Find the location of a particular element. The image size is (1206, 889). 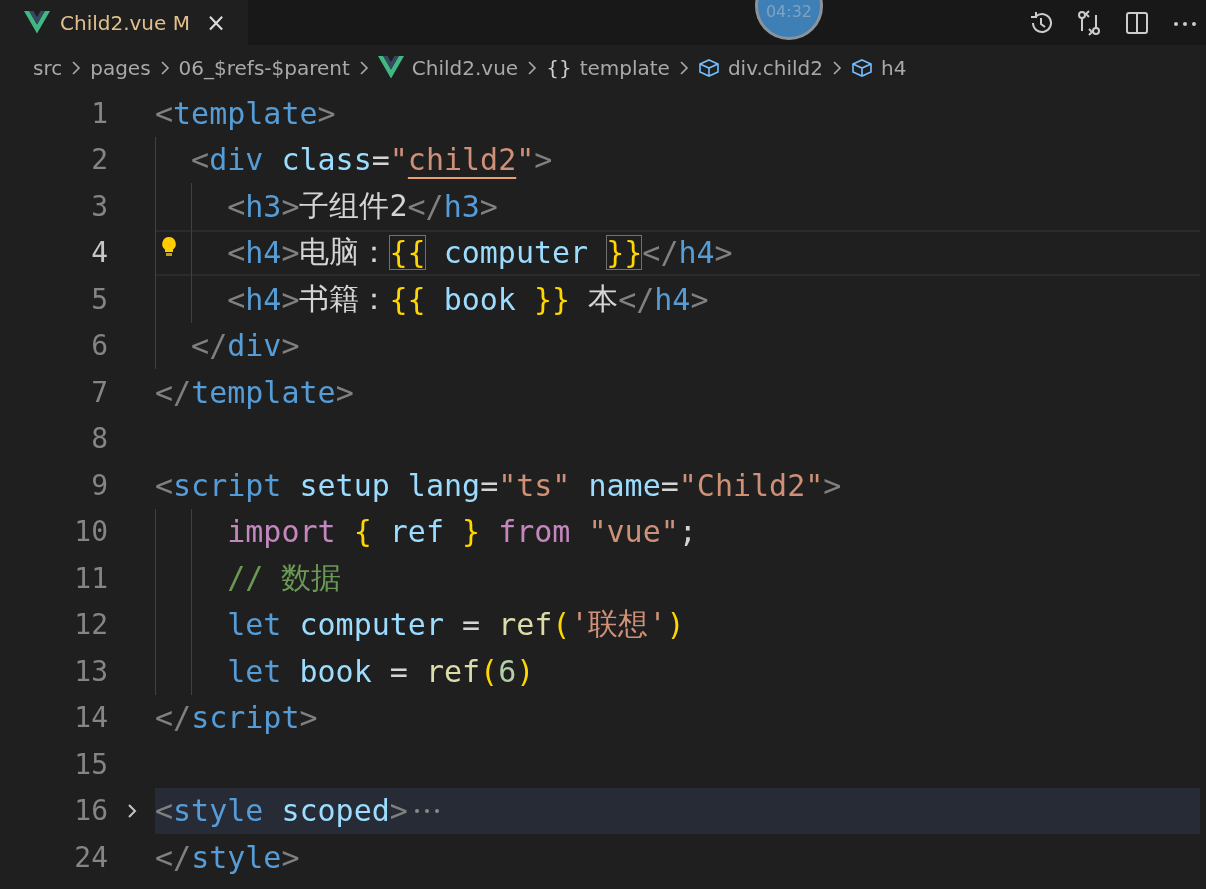

line-number: 6 is located at coordinates (99, 346).